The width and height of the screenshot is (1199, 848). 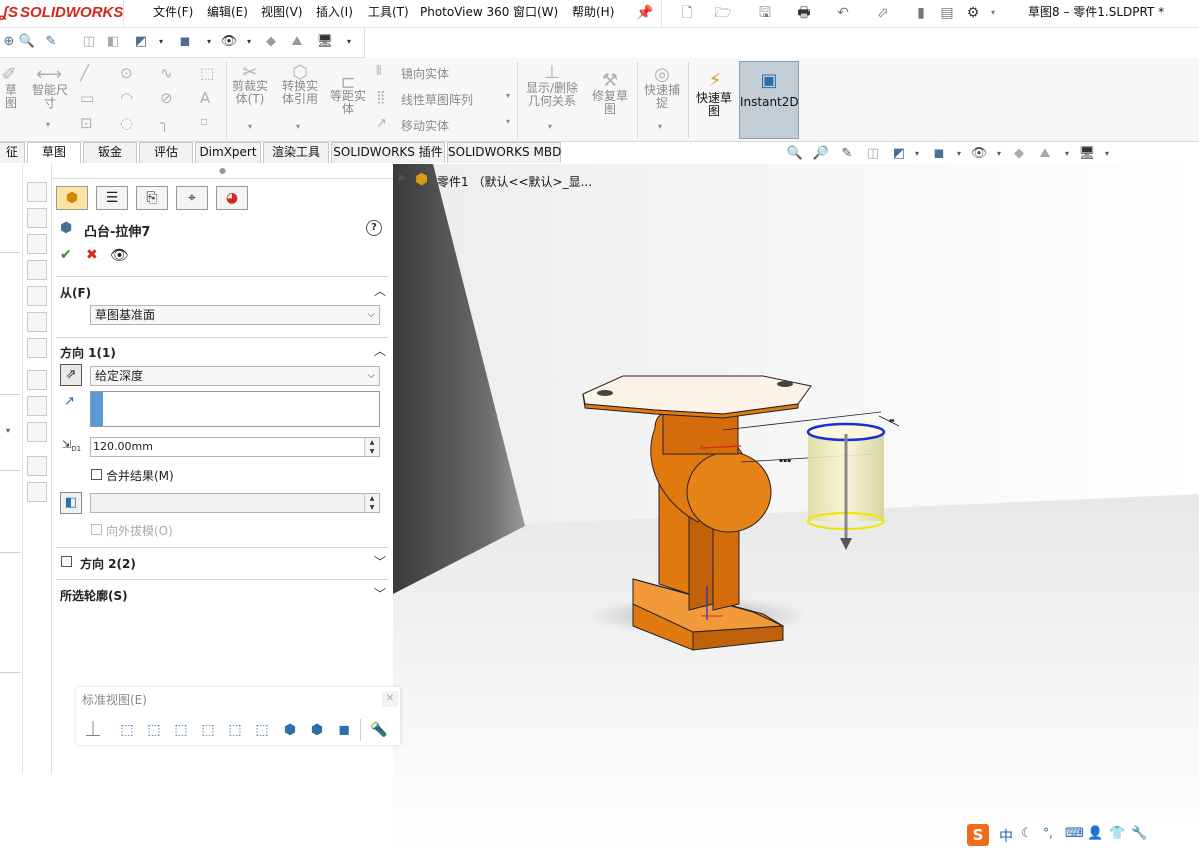 I want to click on apply-scene-icon: ⛰, so click(x=1045, y=154).